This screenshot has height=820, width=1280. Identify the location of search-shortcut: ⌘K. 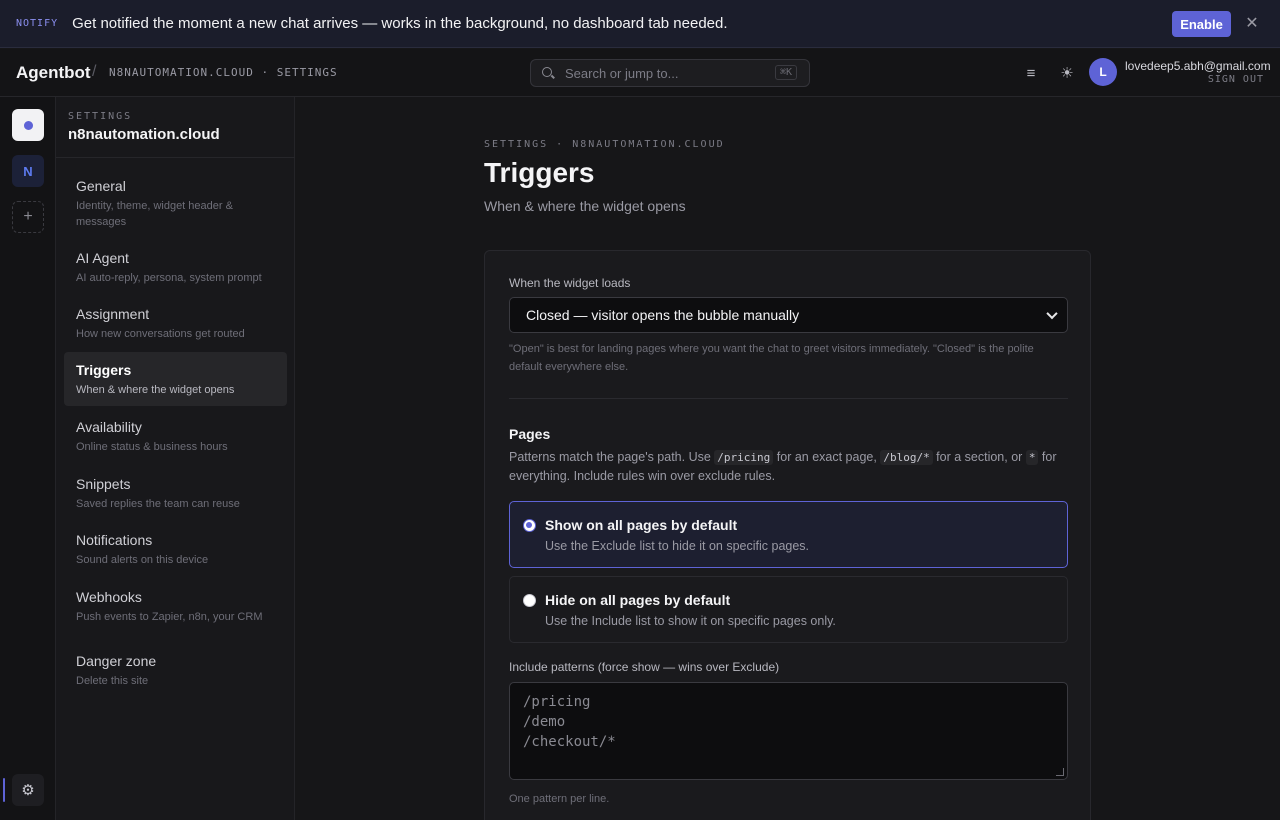
(785, 72).